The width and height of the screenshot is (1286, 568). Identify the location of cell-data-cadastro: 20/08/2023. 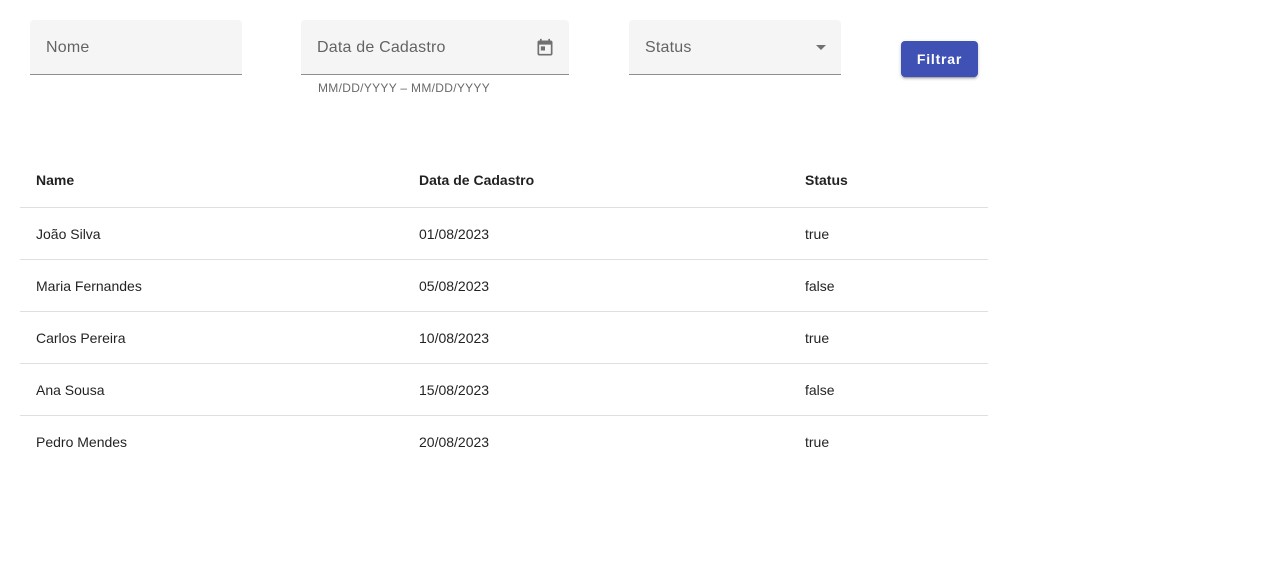
(454, 442).